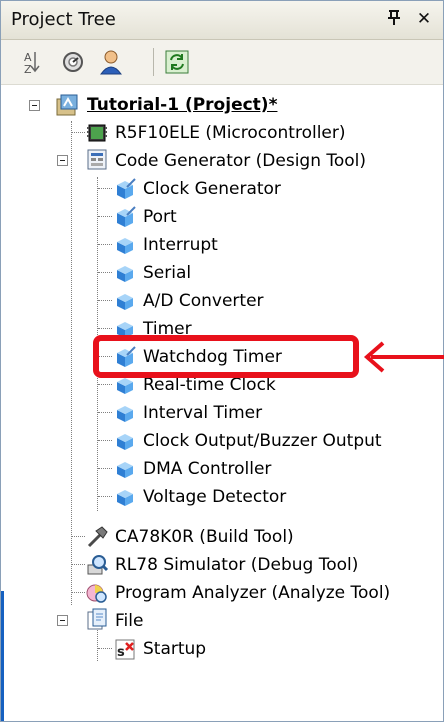 Image resolution: width=444 pixels, height=722 pixels. What do you see at coordinates (230, 133) in the screenshot?
I see `tree-node-microcontroller: R5F10ELE (Microcontroller)` at bounding box center [230, 133].